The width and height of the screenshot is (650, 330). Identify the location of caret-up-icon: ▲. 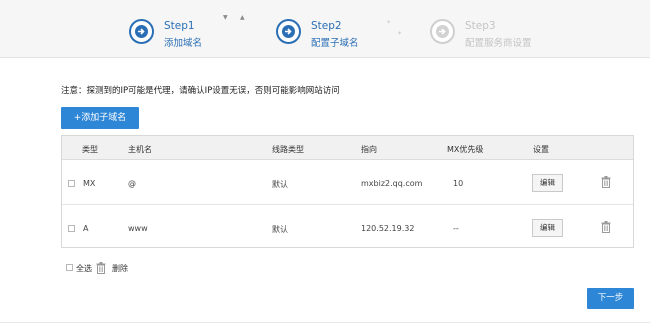
(242, 17).